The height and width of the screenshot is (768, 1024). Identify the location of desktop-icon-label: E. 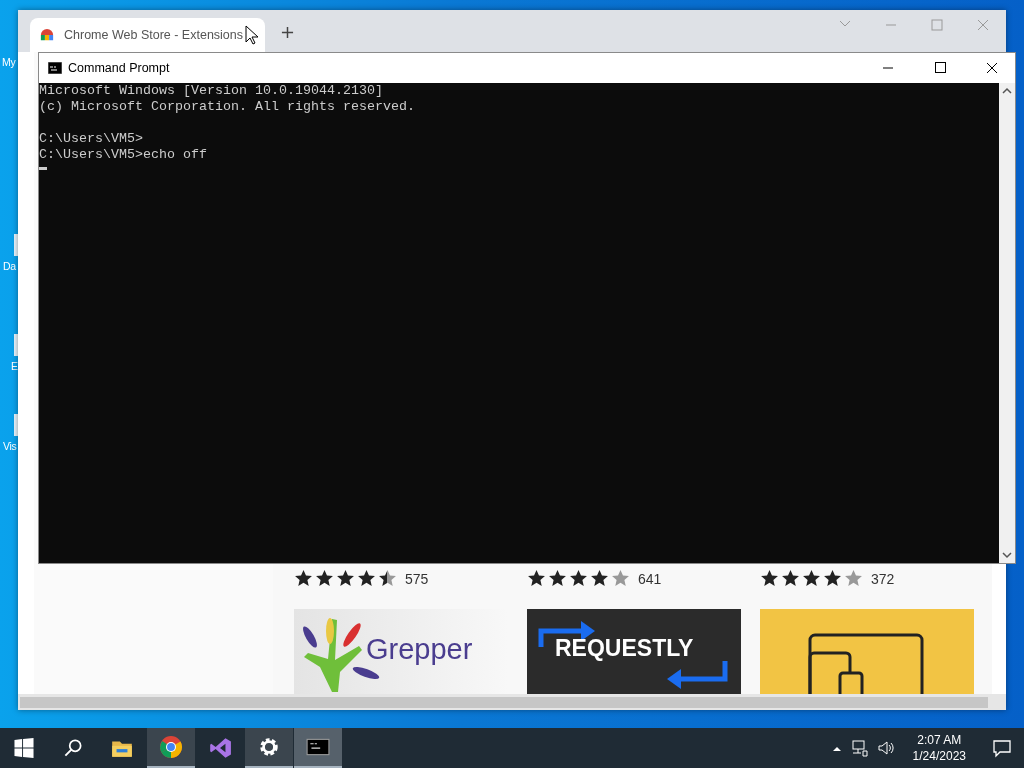
(14, 366).